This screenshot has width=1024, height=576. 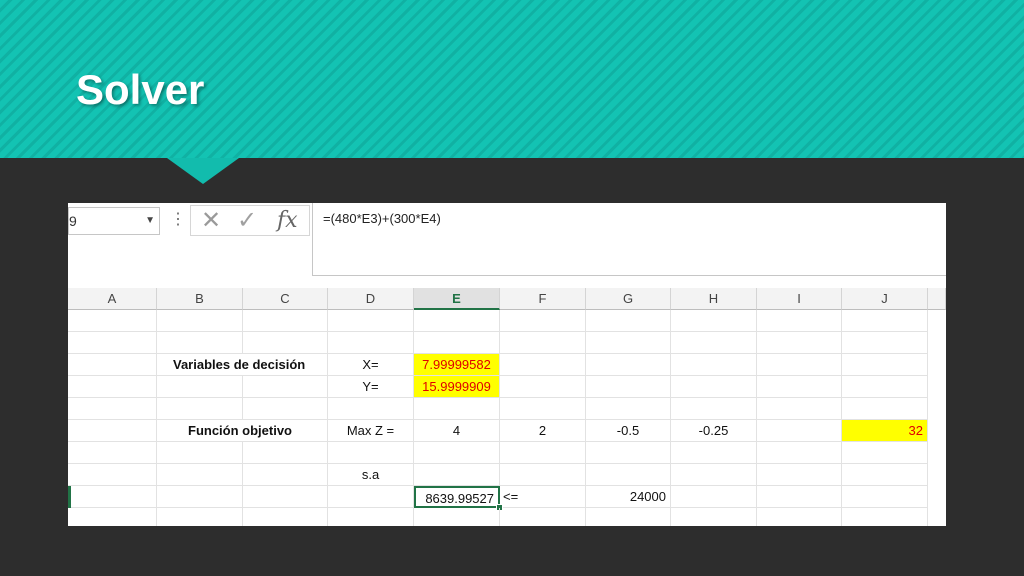 What do you see at coordinates (543, 299) in the screenshot?
I see `column-header-f: F` at bounding box center [543, 299].